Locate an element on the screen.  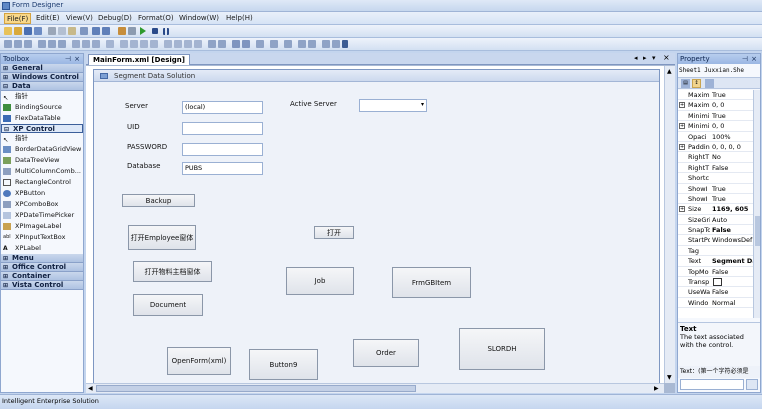
property-row: Minimi True is located at coordinates (715, 116).